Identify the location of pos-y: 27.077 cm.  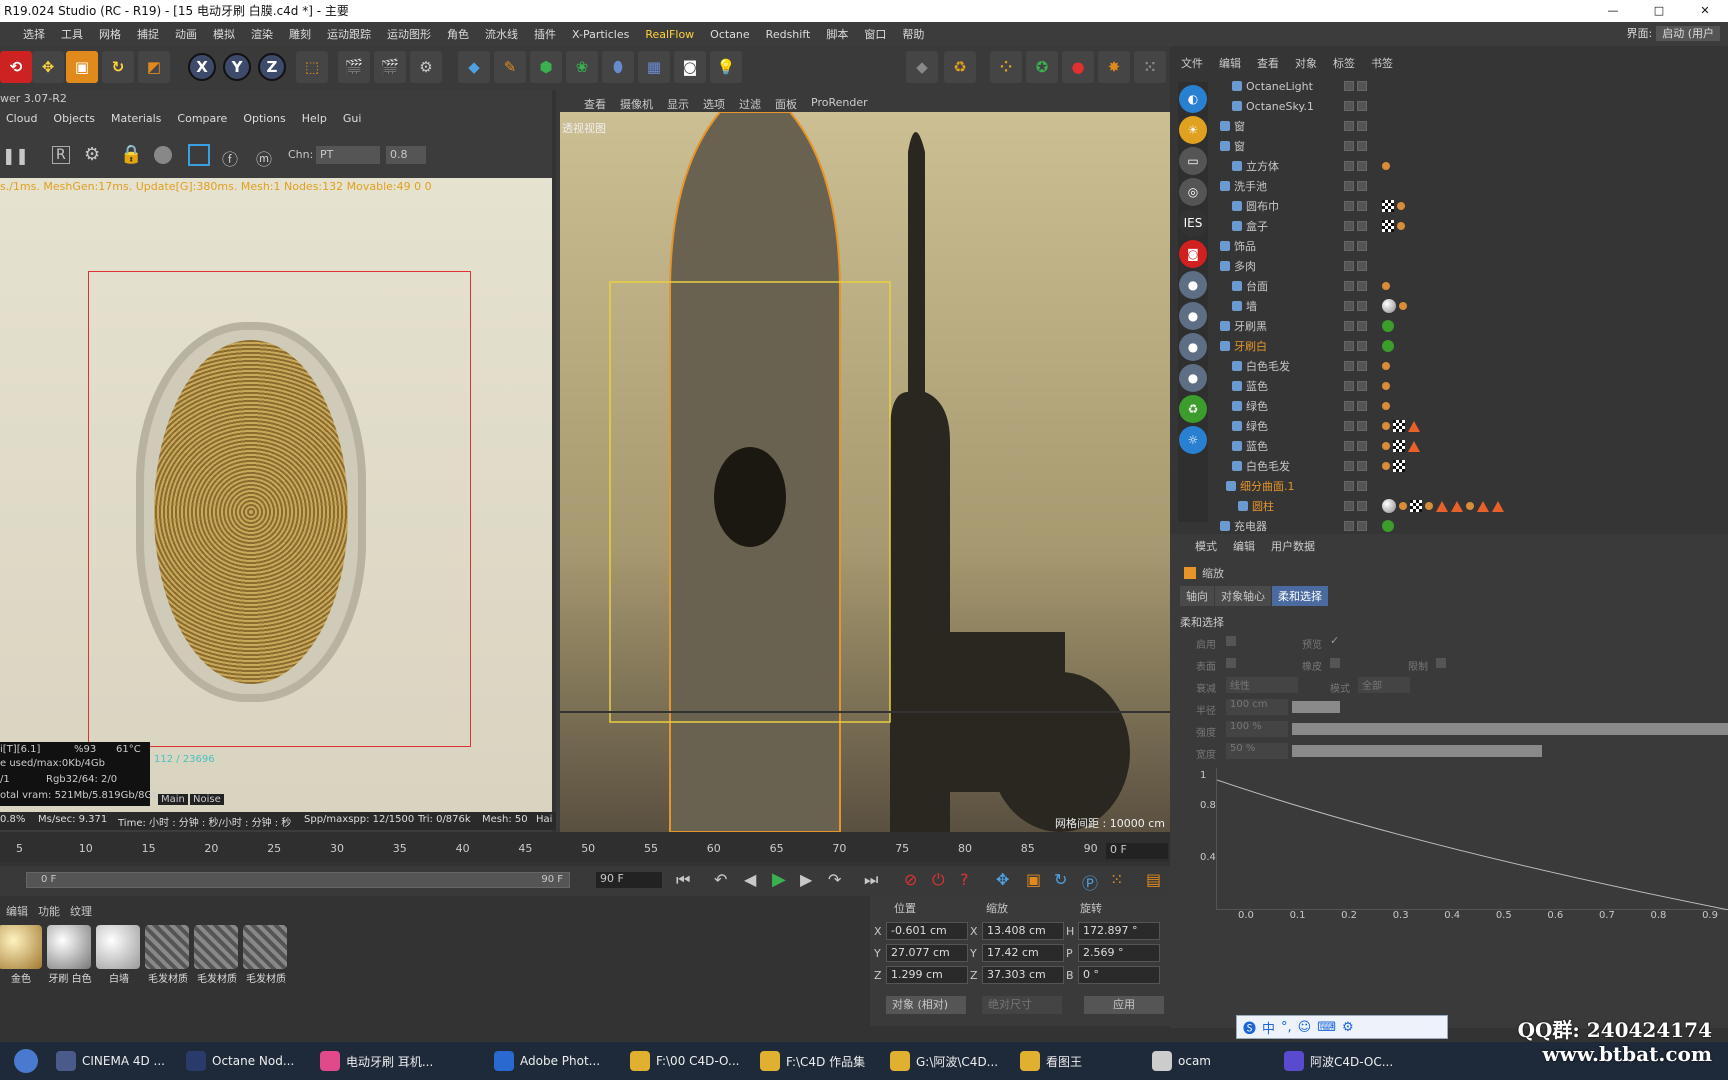
(927, 953).